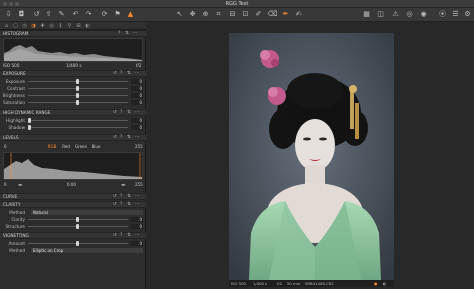 This screenshot has width=474, height=289. What do you see at coordinates (71, 185) in the screenshot?
I see `levels-mid-output: 0.00` at bounding box center [71, 185].